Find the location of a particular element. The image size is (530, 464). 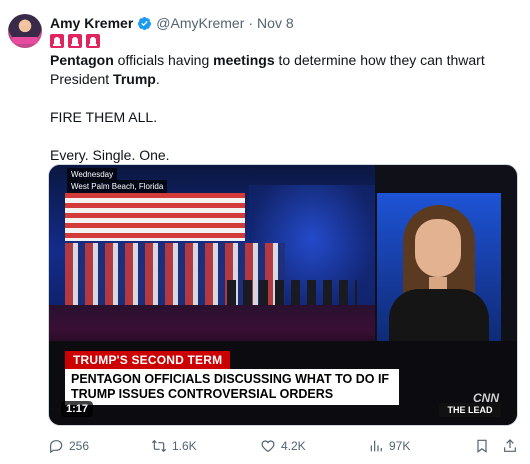

author-handle: @AmyKremer is located at coordinates (200, 23).